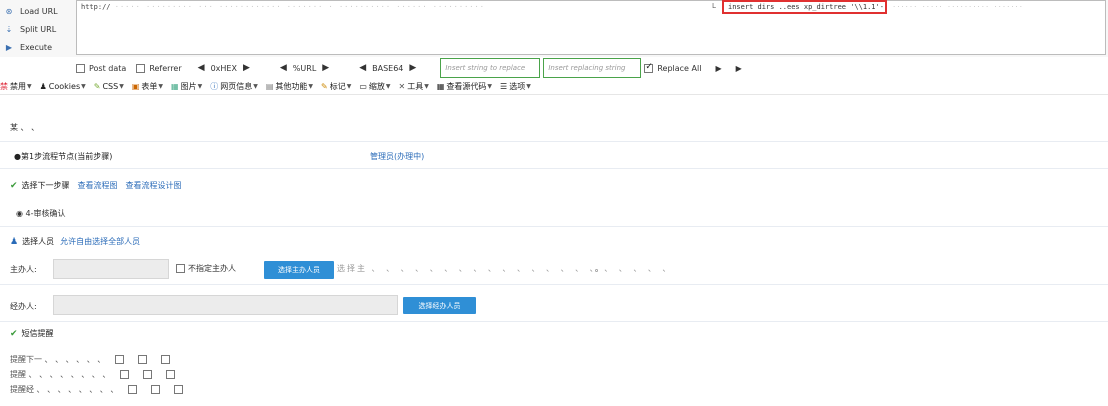 This screenshot has height=406, width=1108. What do you see at coordinates (23, 306) in the screenshot?
I see `co-handler-label: 经办人:` at bounding box center [23, 306].